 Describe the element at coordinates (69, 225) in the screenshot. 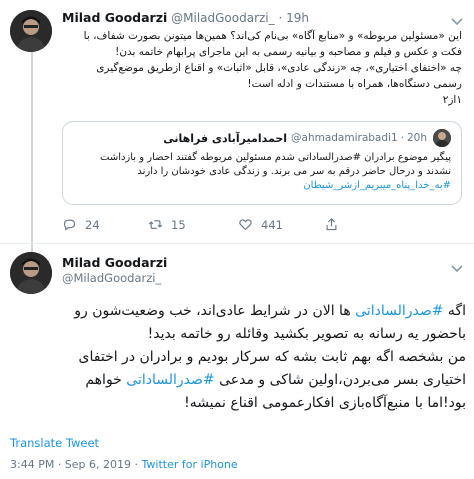

I see `reply-icon` at that location.